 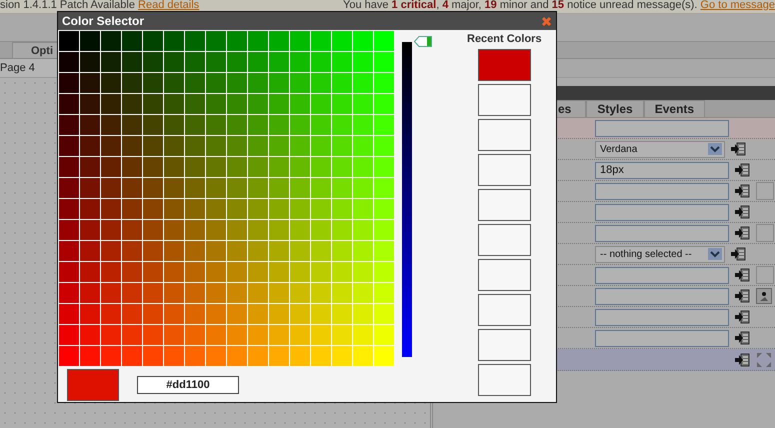 I want to click on close-icon, so click(x=546, y=21).